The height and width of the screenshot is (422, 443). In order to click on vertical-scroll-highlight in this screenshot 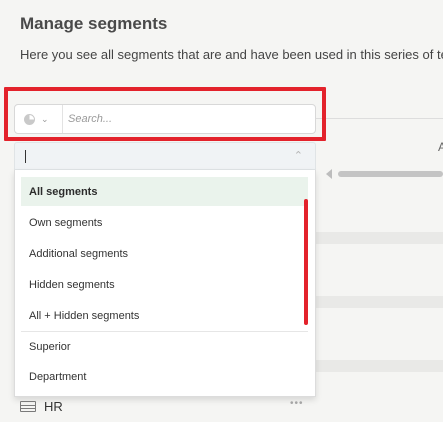, I will do `click(306, 262)`.